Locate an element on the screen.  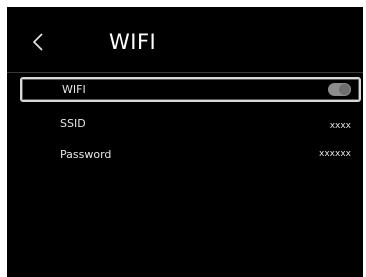
back-button is located at coordinates (38, 42).